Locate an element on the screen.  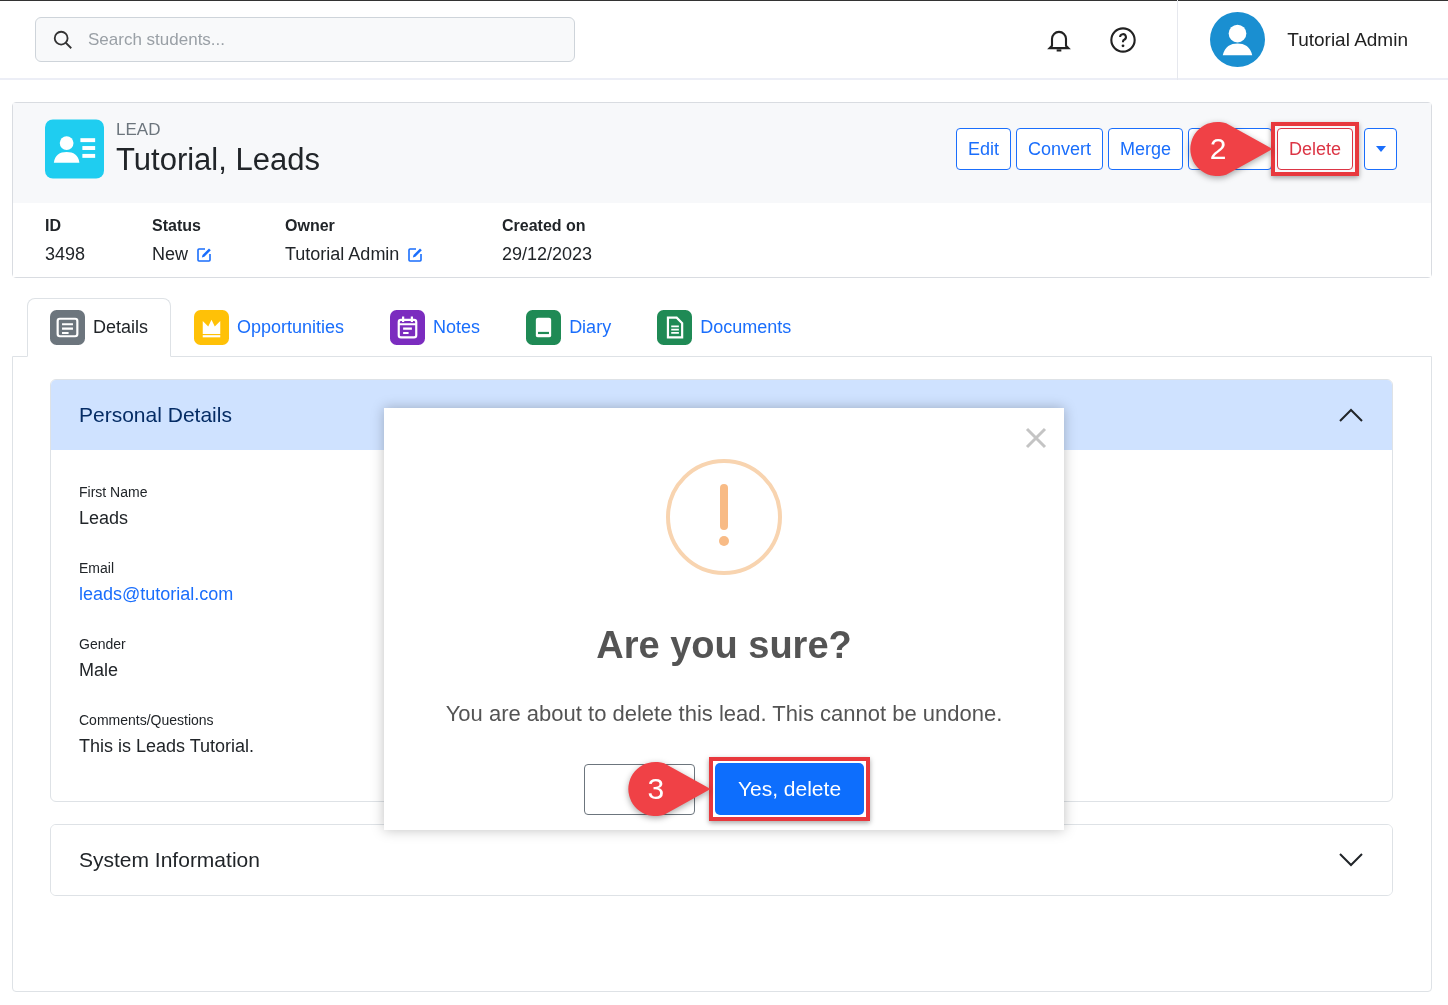
field-value: 29/12/2023 is located at coordinates (547, 254).